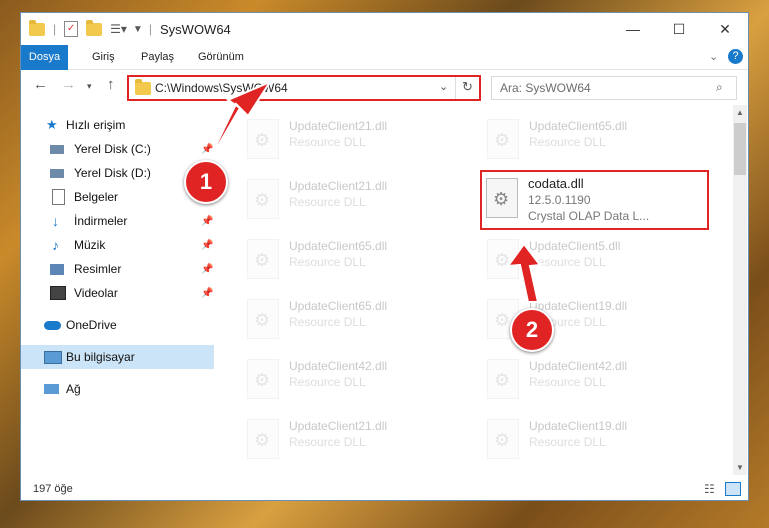 The image size is (769, 528). What do you see at coordinates (53, 357) in the screenshot?
I see `computer-icon` at bounding box center [53, 357].